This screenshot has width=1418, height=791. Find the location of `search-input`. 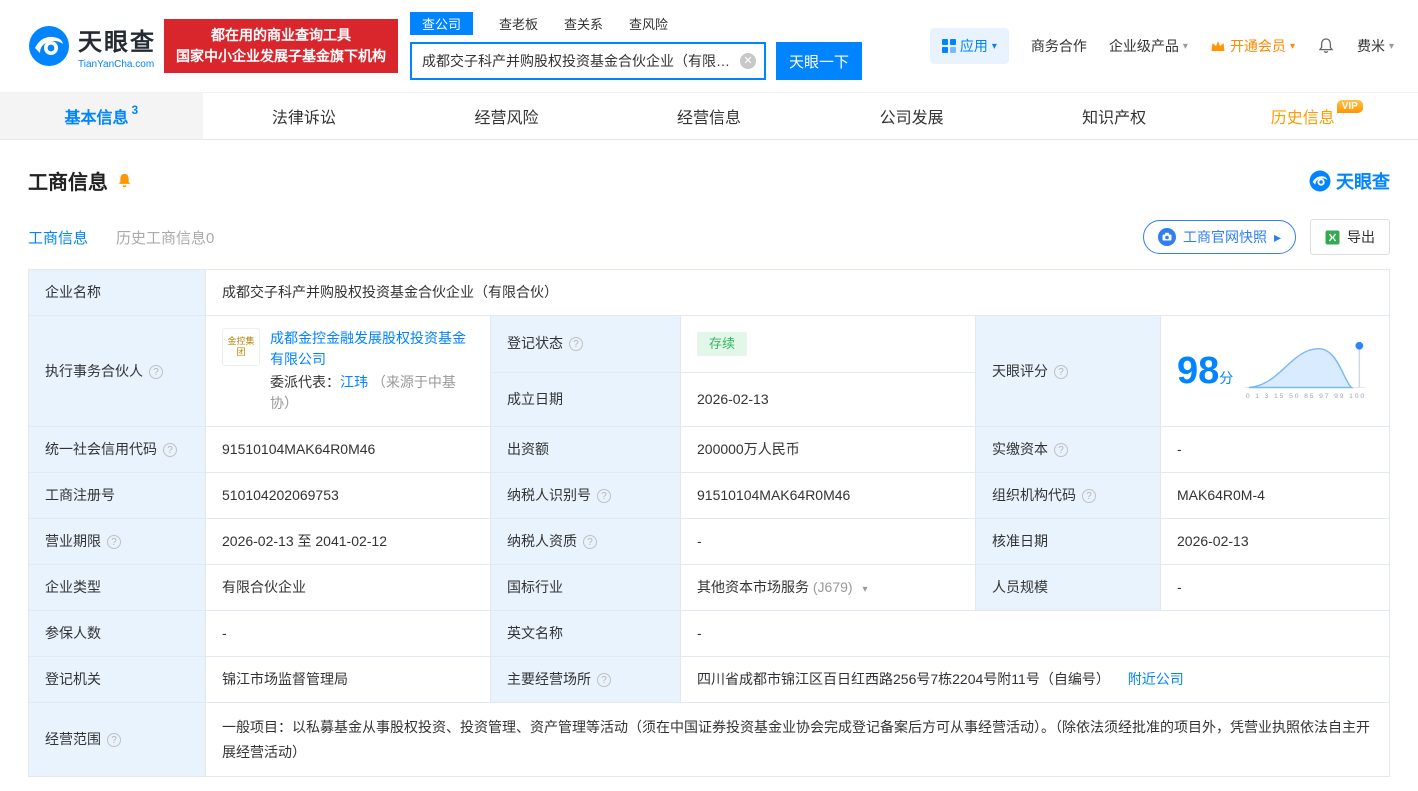

search-input is located at coordinates (588, 61).